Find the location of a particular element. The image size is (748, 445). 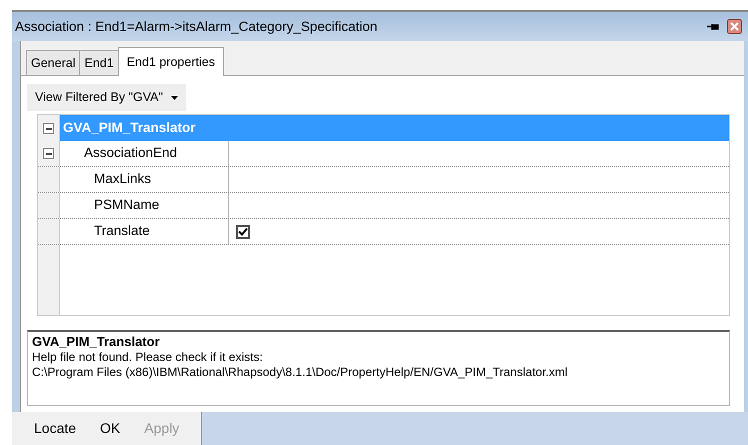

close-icon is located at coordinates (734, 26).